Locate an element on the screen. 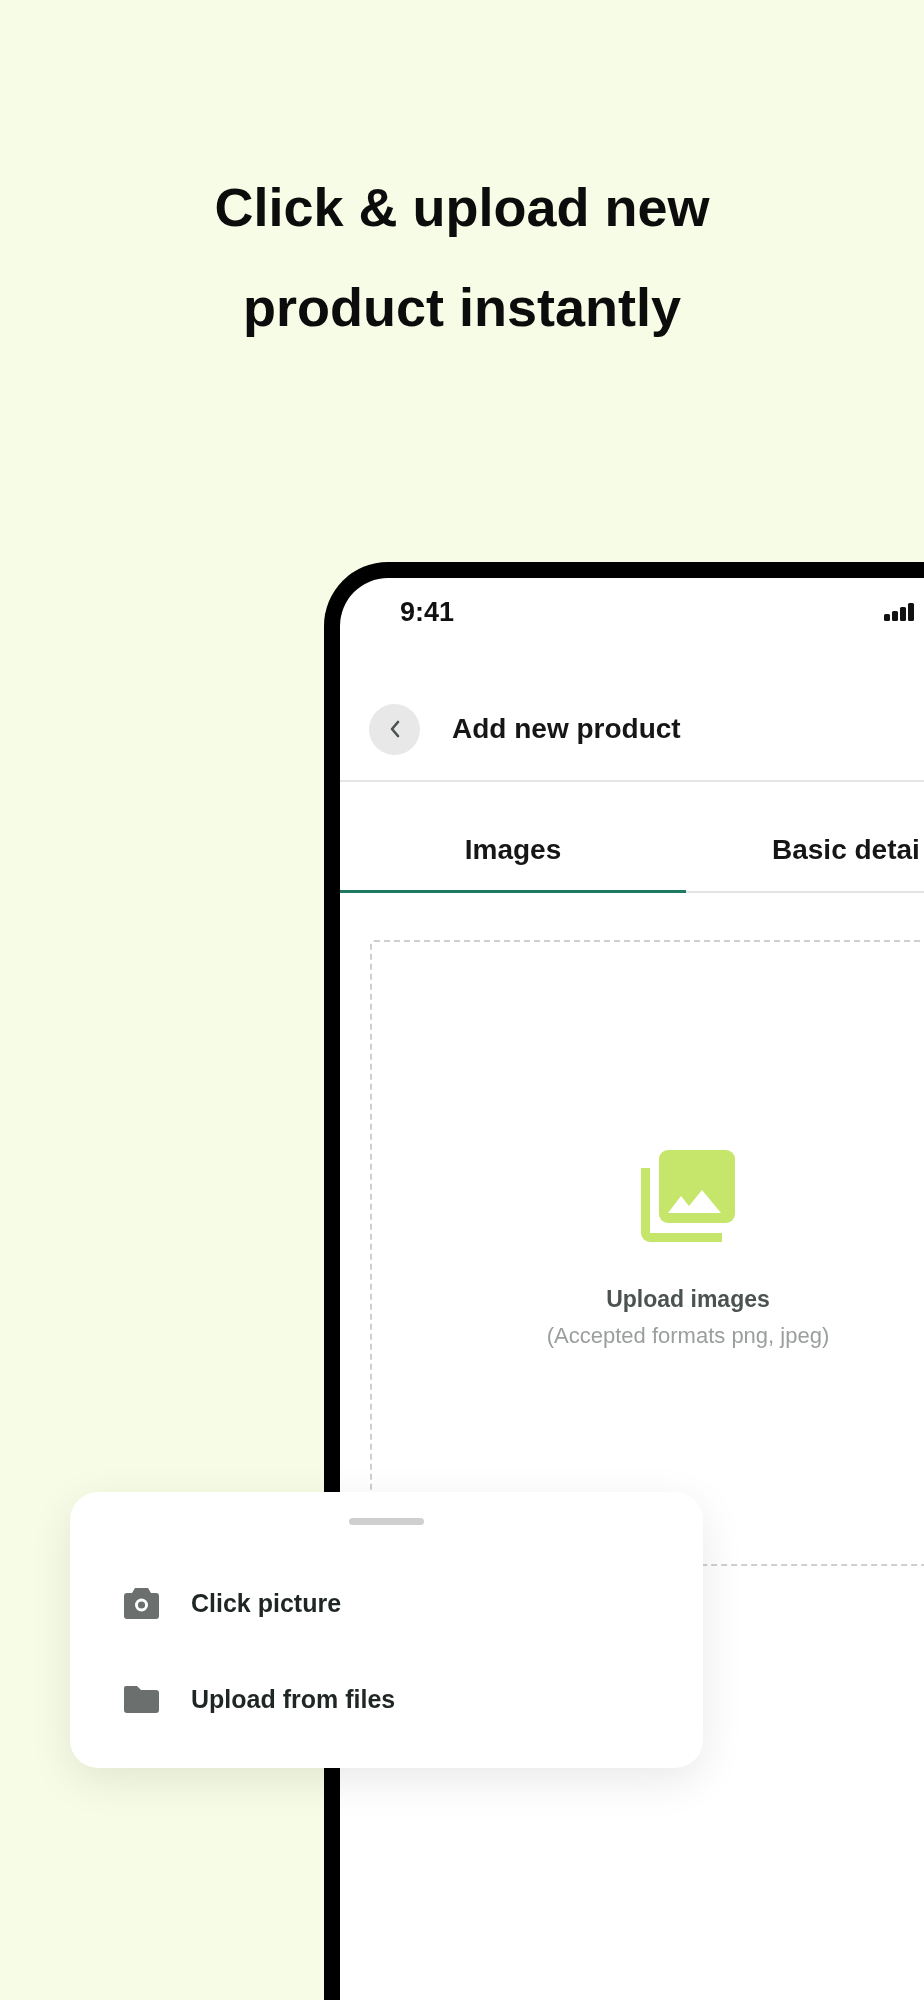  drag-handle is located at coordinates (386, 1521).